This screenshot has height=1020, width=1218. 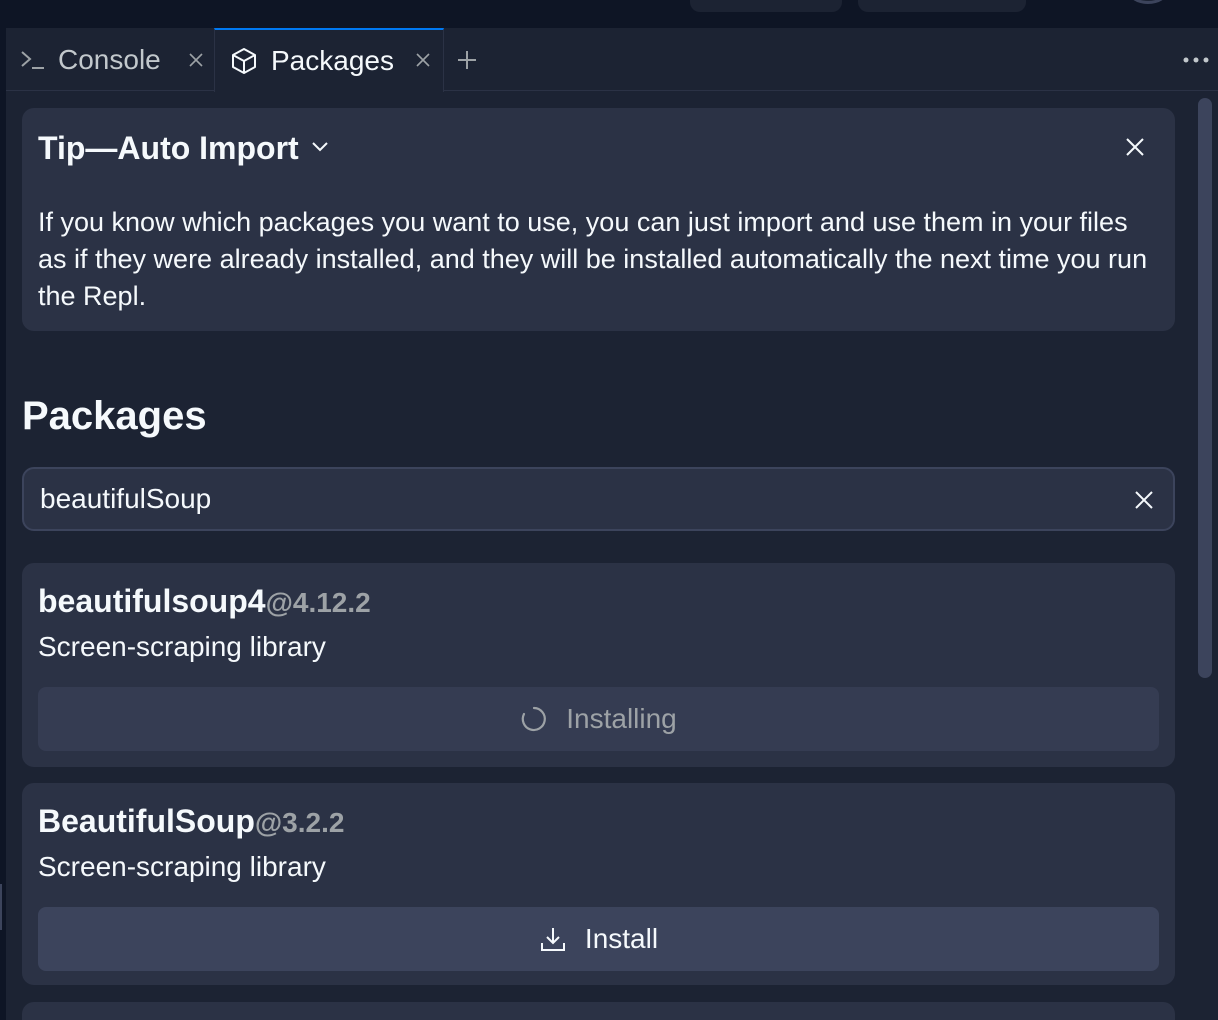 I want to click on more-options-icon, so click(x=1196, y=60).